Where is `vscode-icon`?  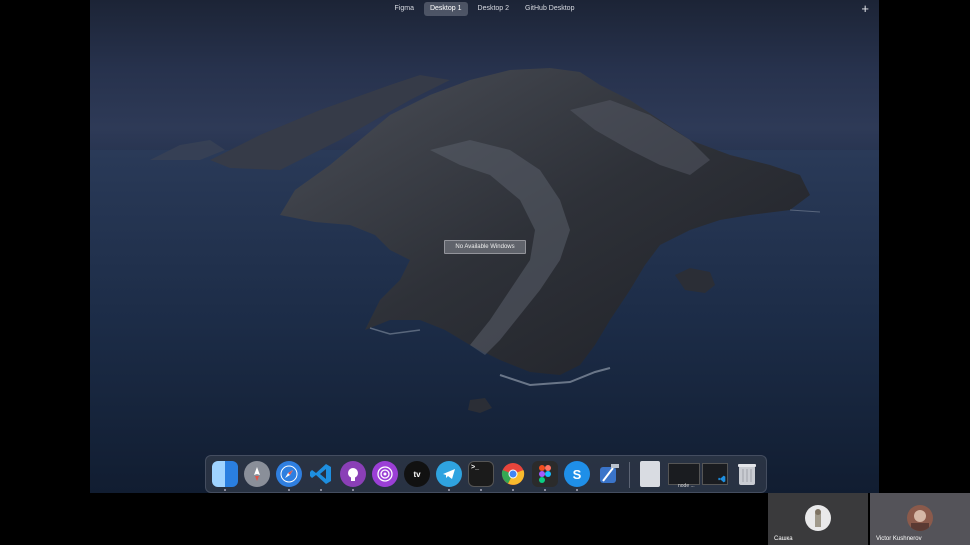 vscode-icon is located at coordinates (321, 474).